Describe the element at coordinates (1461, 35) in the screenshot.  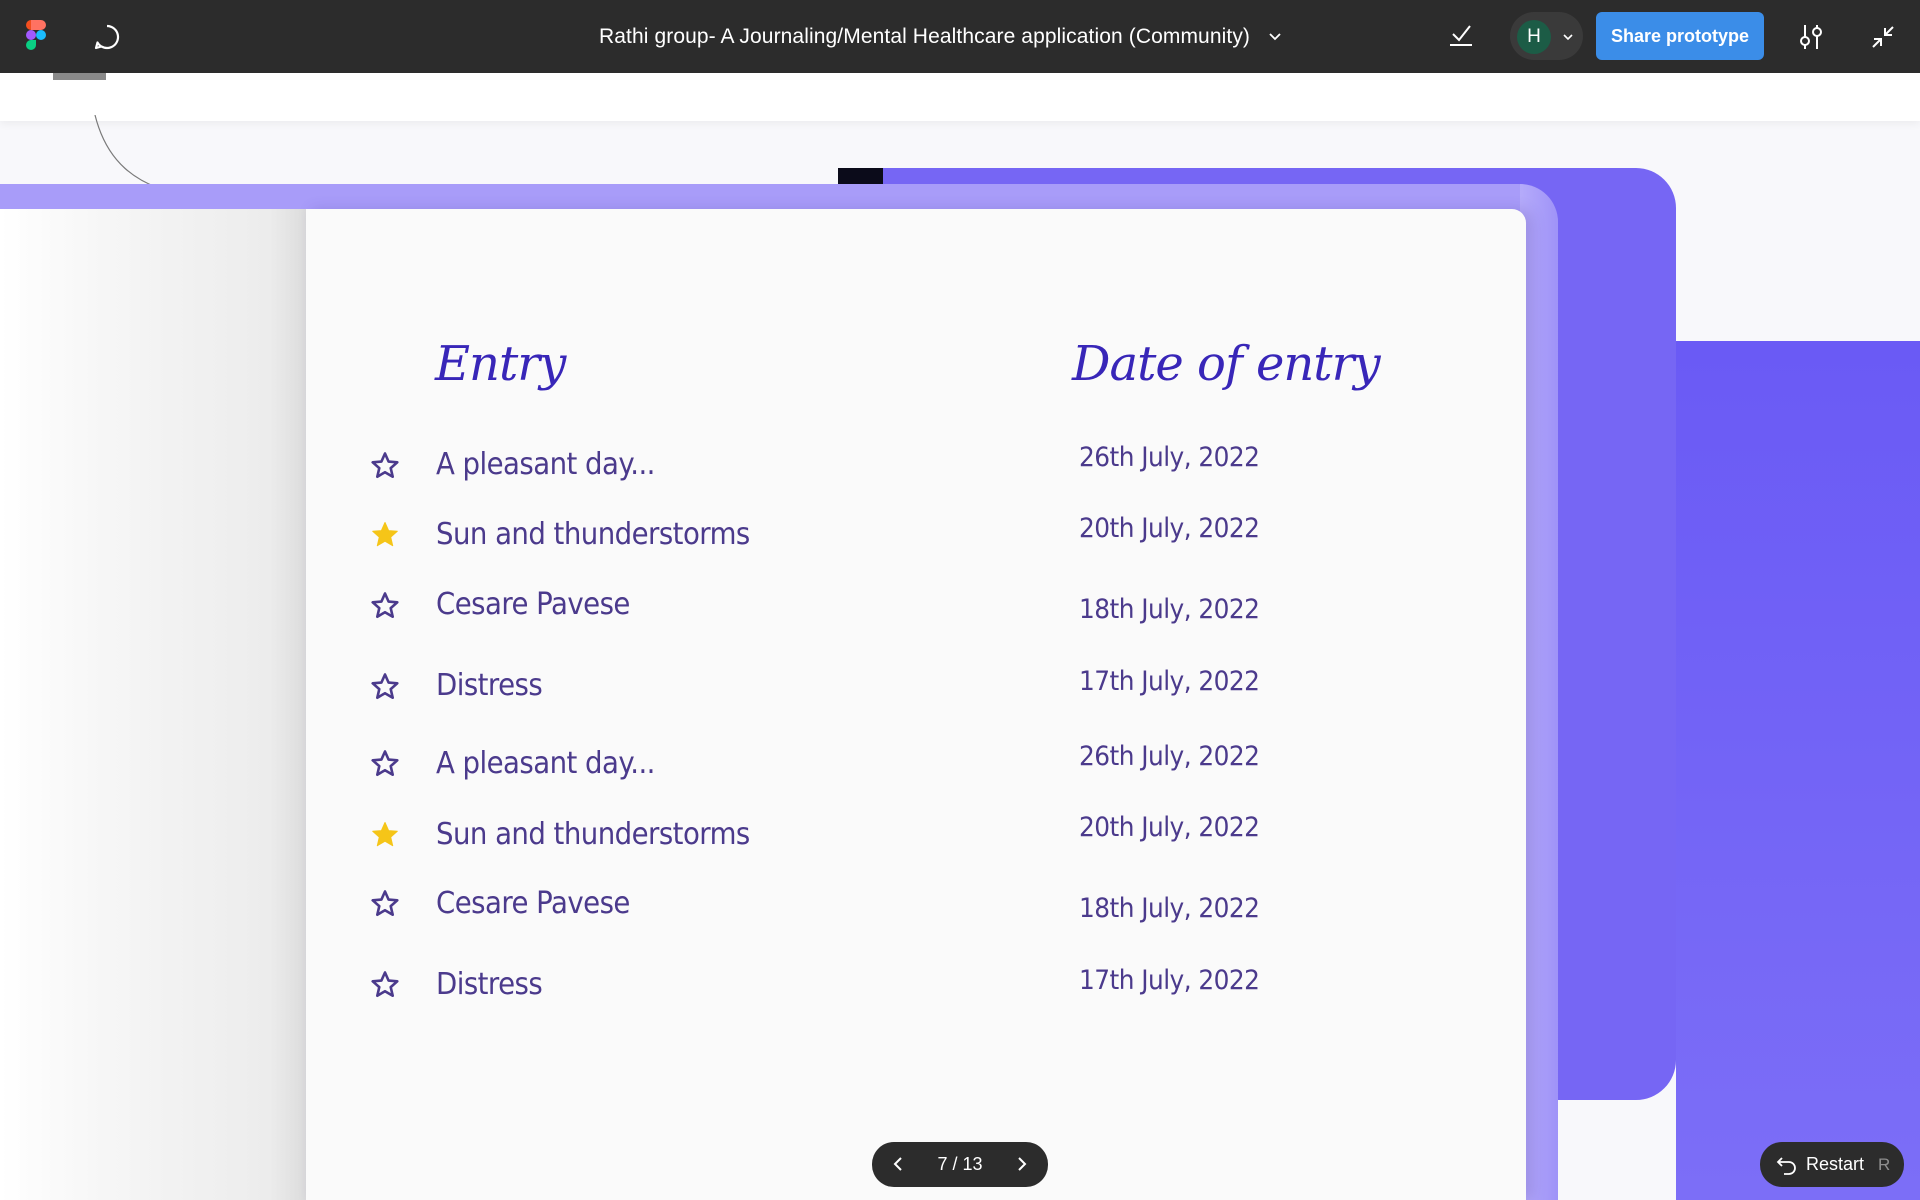
I see `checkmark-icon` at that location.